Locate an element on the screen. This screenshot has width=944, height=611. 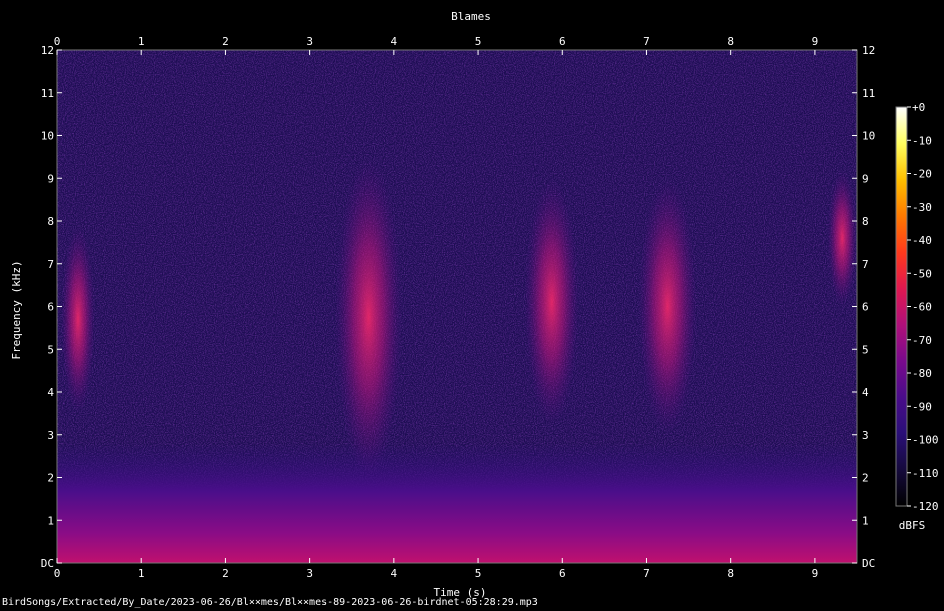
y-tick-label-left: 9 is located at coordinates (50, 178).